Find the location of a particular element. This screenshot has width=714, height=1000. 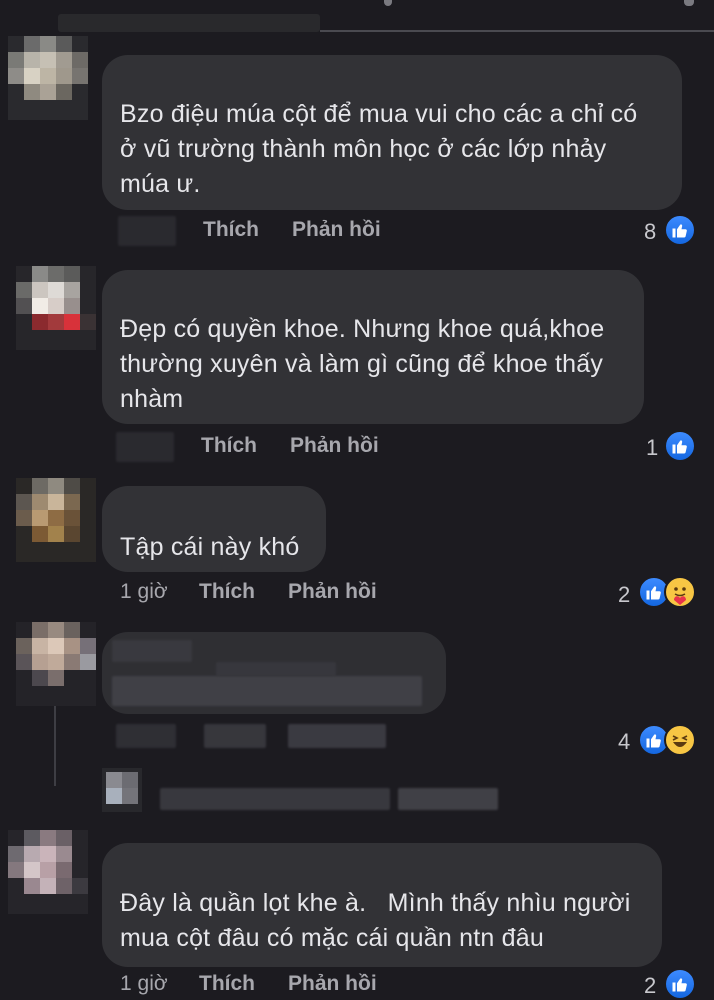

blurred-actions is located at coordinates (146, 736).